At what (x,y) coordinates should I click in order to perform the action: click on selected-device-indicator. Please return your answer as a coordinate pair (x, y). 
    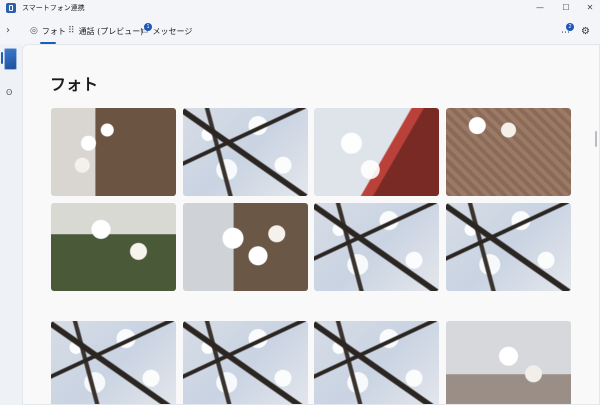
    Looking at the image, I should click on (2, 58).